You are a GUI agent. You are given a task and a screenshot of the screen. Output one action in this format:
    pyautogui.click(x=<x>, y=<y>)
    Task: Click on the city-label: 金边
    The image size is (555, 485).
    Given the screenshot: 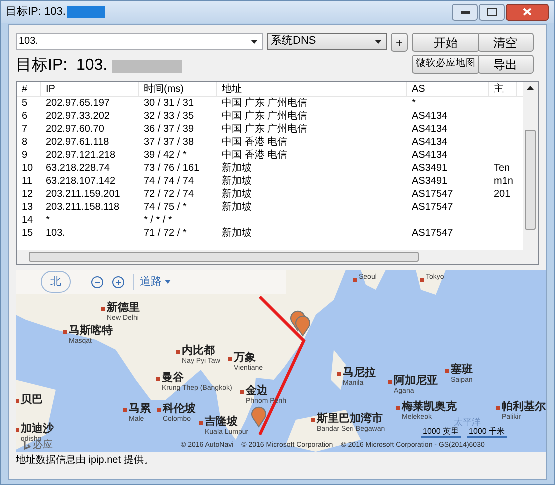 What is the action you would take?
    pyautogui.click(x=257, y=391)
    